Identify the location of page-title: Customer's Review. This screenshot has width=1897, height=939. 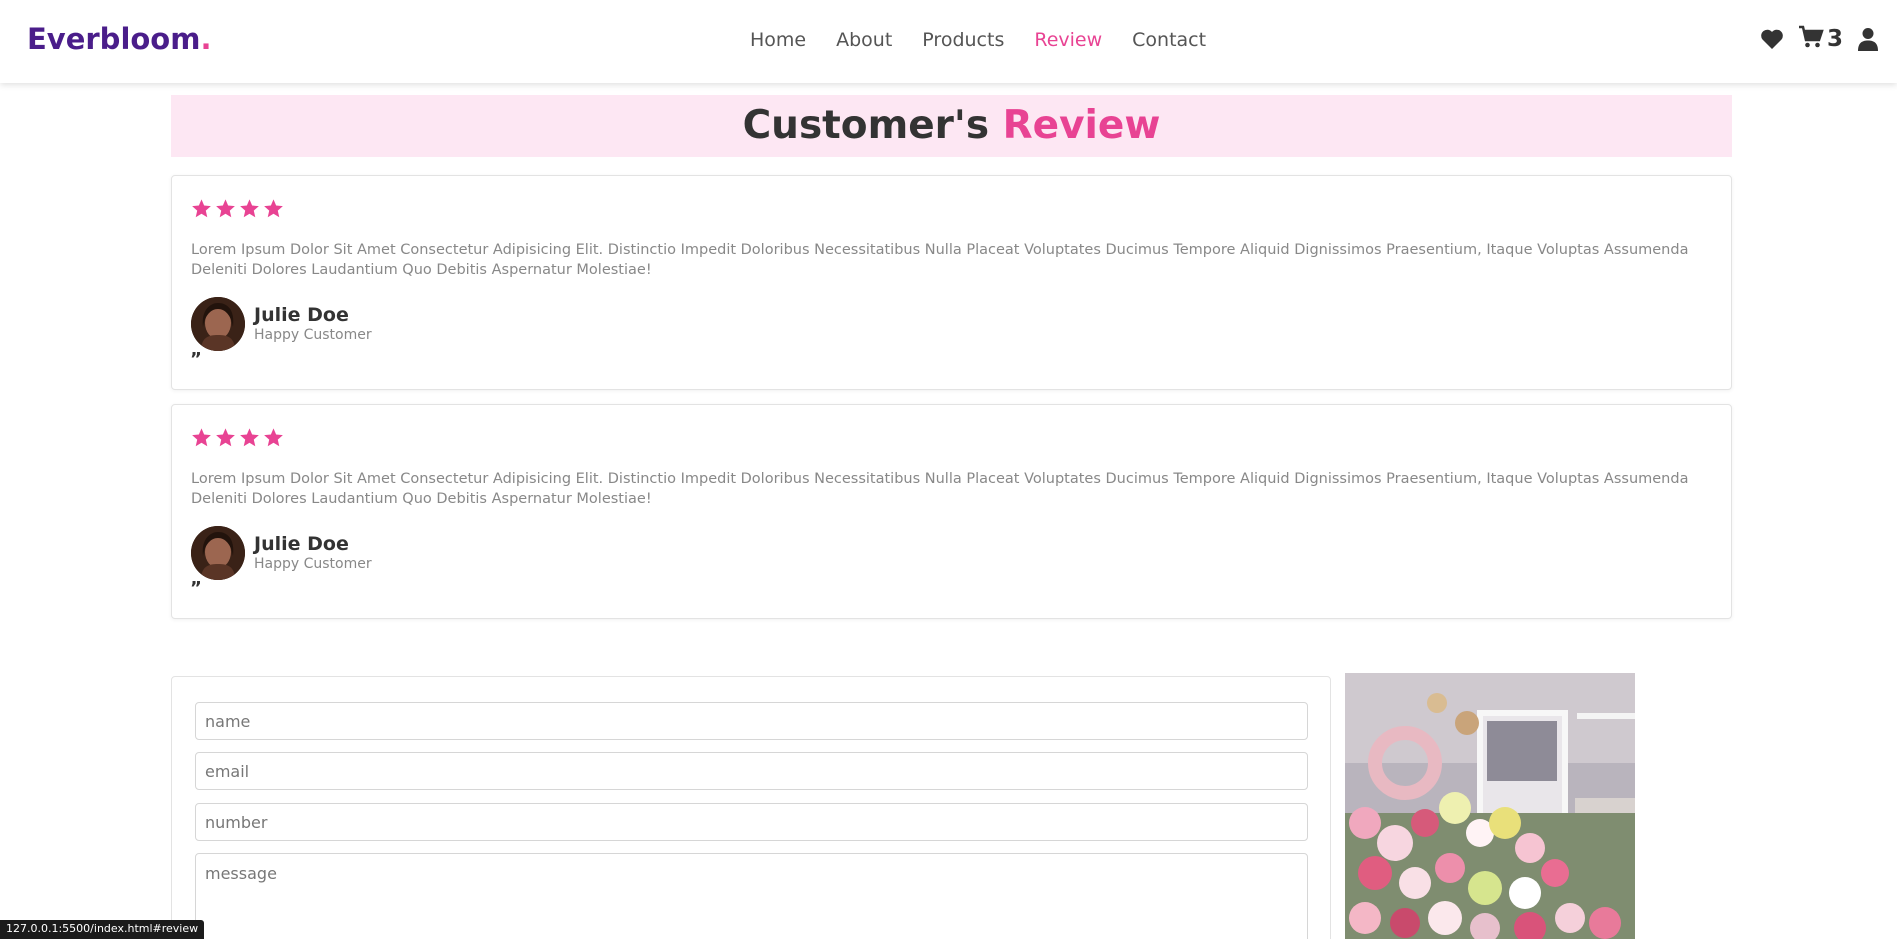
(951, 125).